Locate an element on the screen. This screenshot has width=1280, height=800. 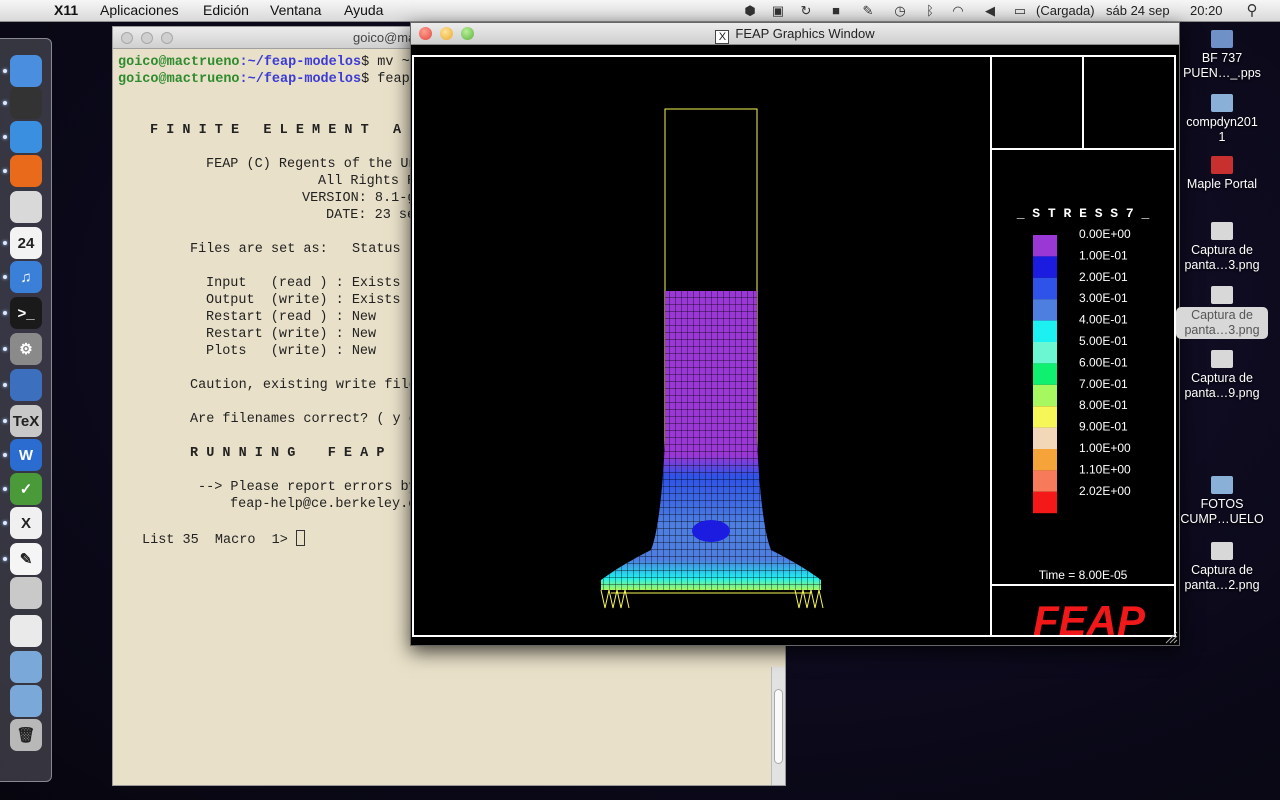
terminal-zoom-button is located at coordinates (167, 38).